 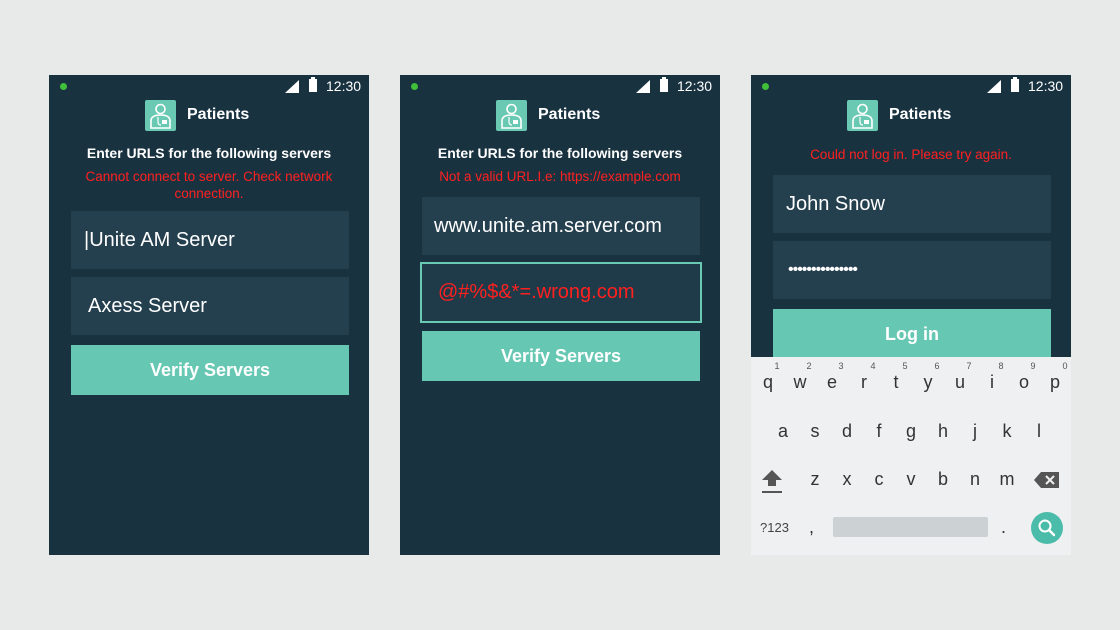 I want to click on key-l: l, so click(x=1039, y=431).